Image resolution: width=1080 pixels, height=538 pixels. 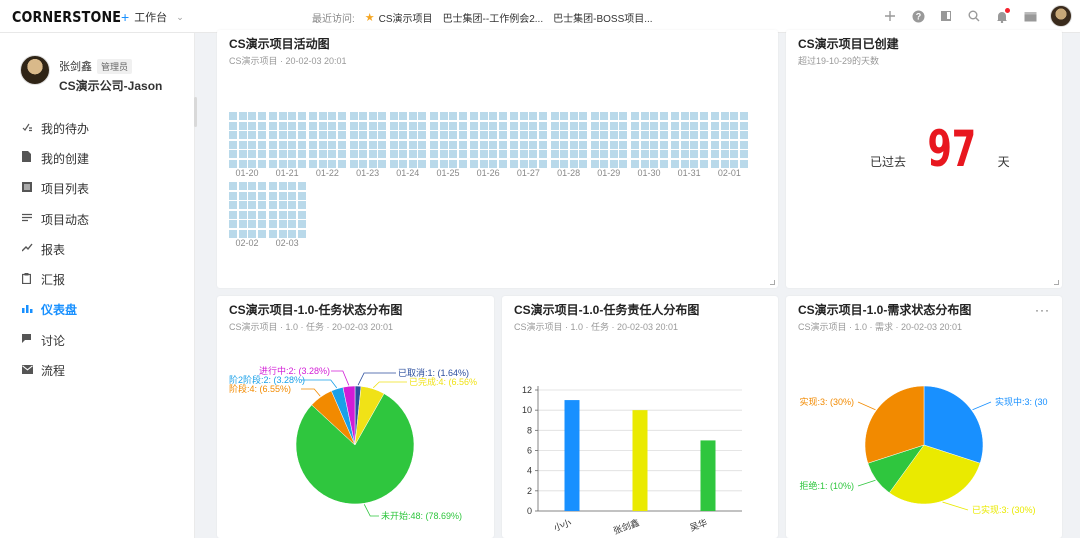 I want to click on bar, so click(x=572, y=455).